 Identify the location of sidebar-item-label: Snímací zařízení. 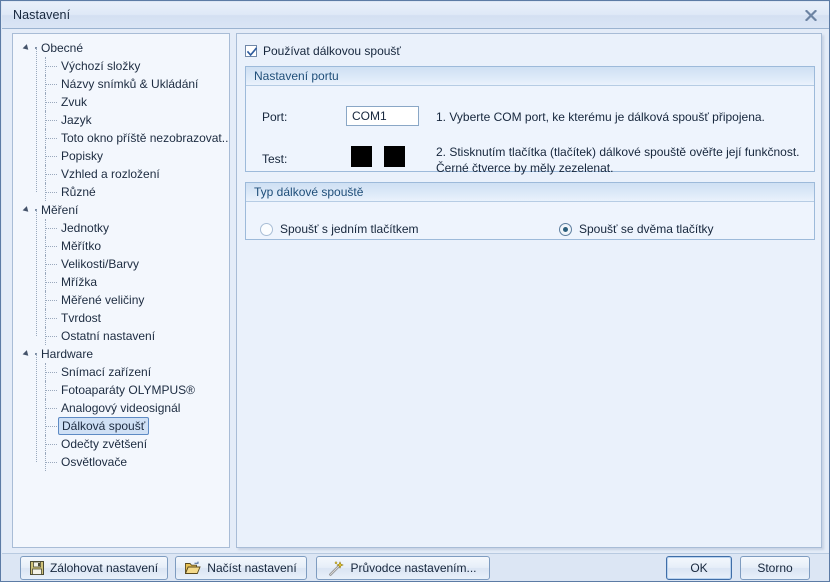
(106, 372).